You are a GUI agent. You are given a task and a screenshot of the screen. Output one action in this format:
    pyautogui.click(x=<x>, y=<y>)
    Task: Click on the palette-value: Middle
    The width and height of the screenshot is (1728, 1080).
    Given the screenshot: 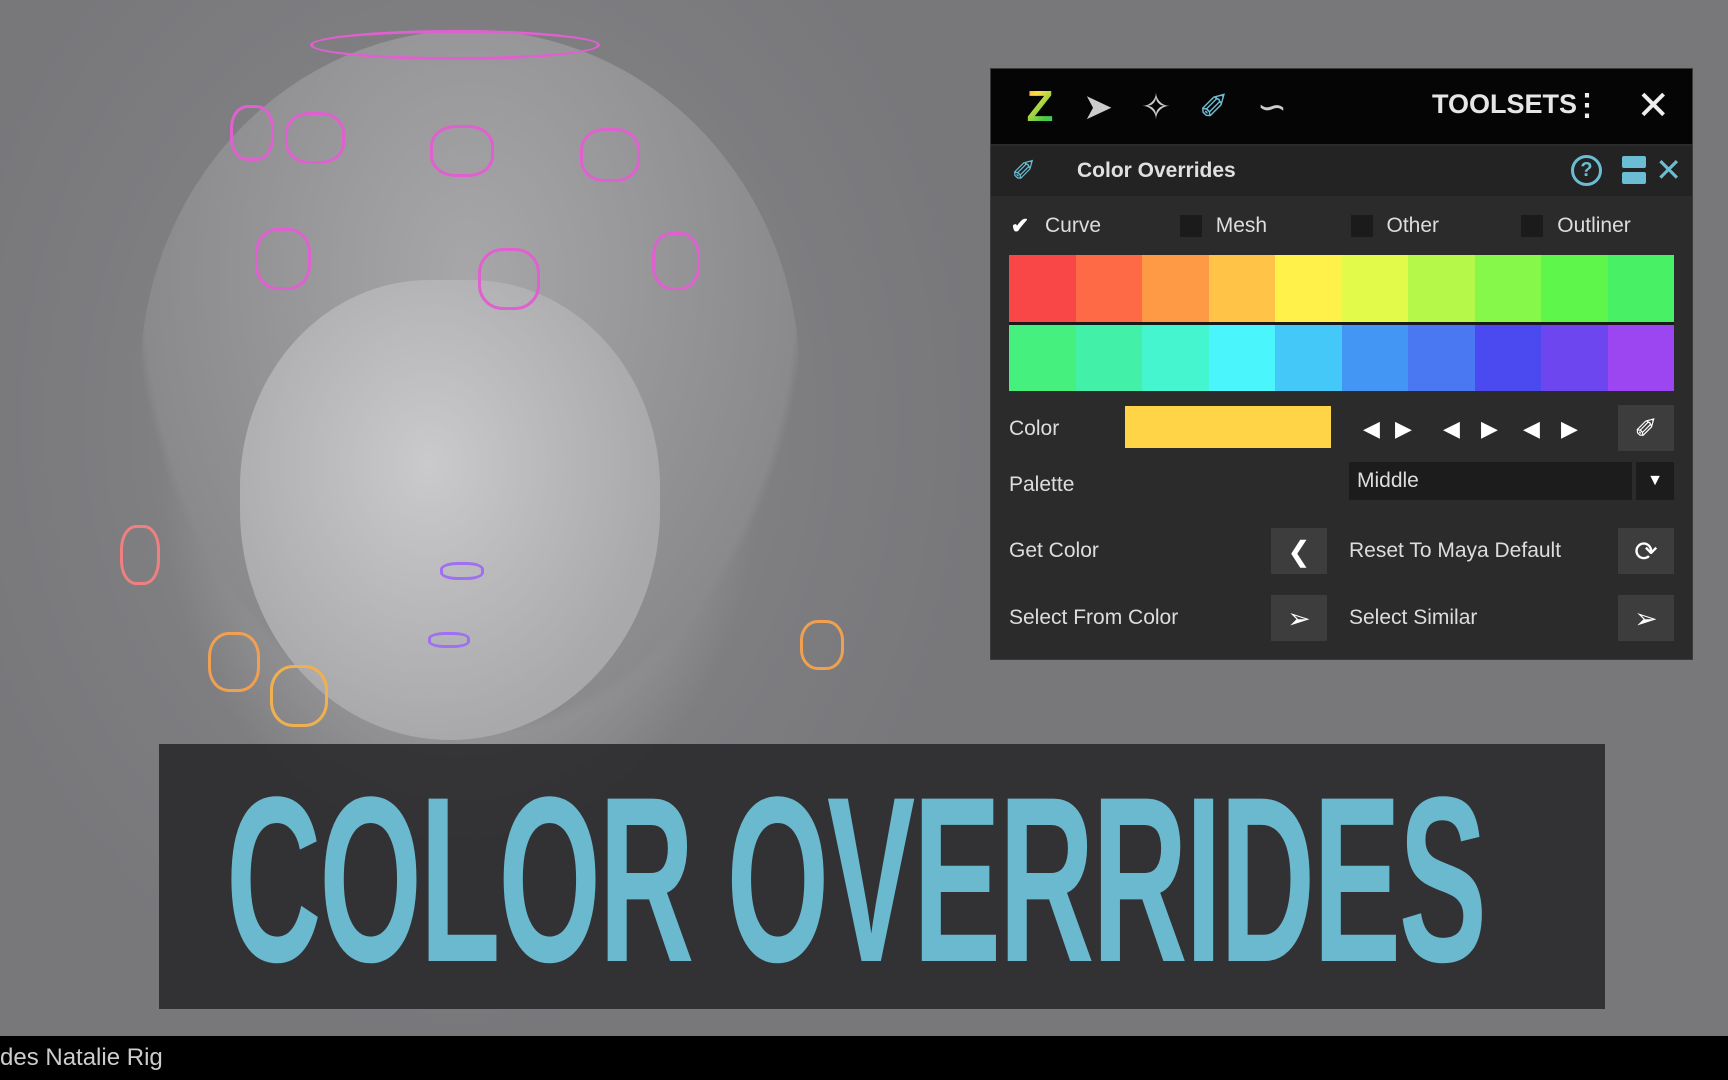 What is the action you would take?
    pyautogui.click(x=1388, y=480)
    